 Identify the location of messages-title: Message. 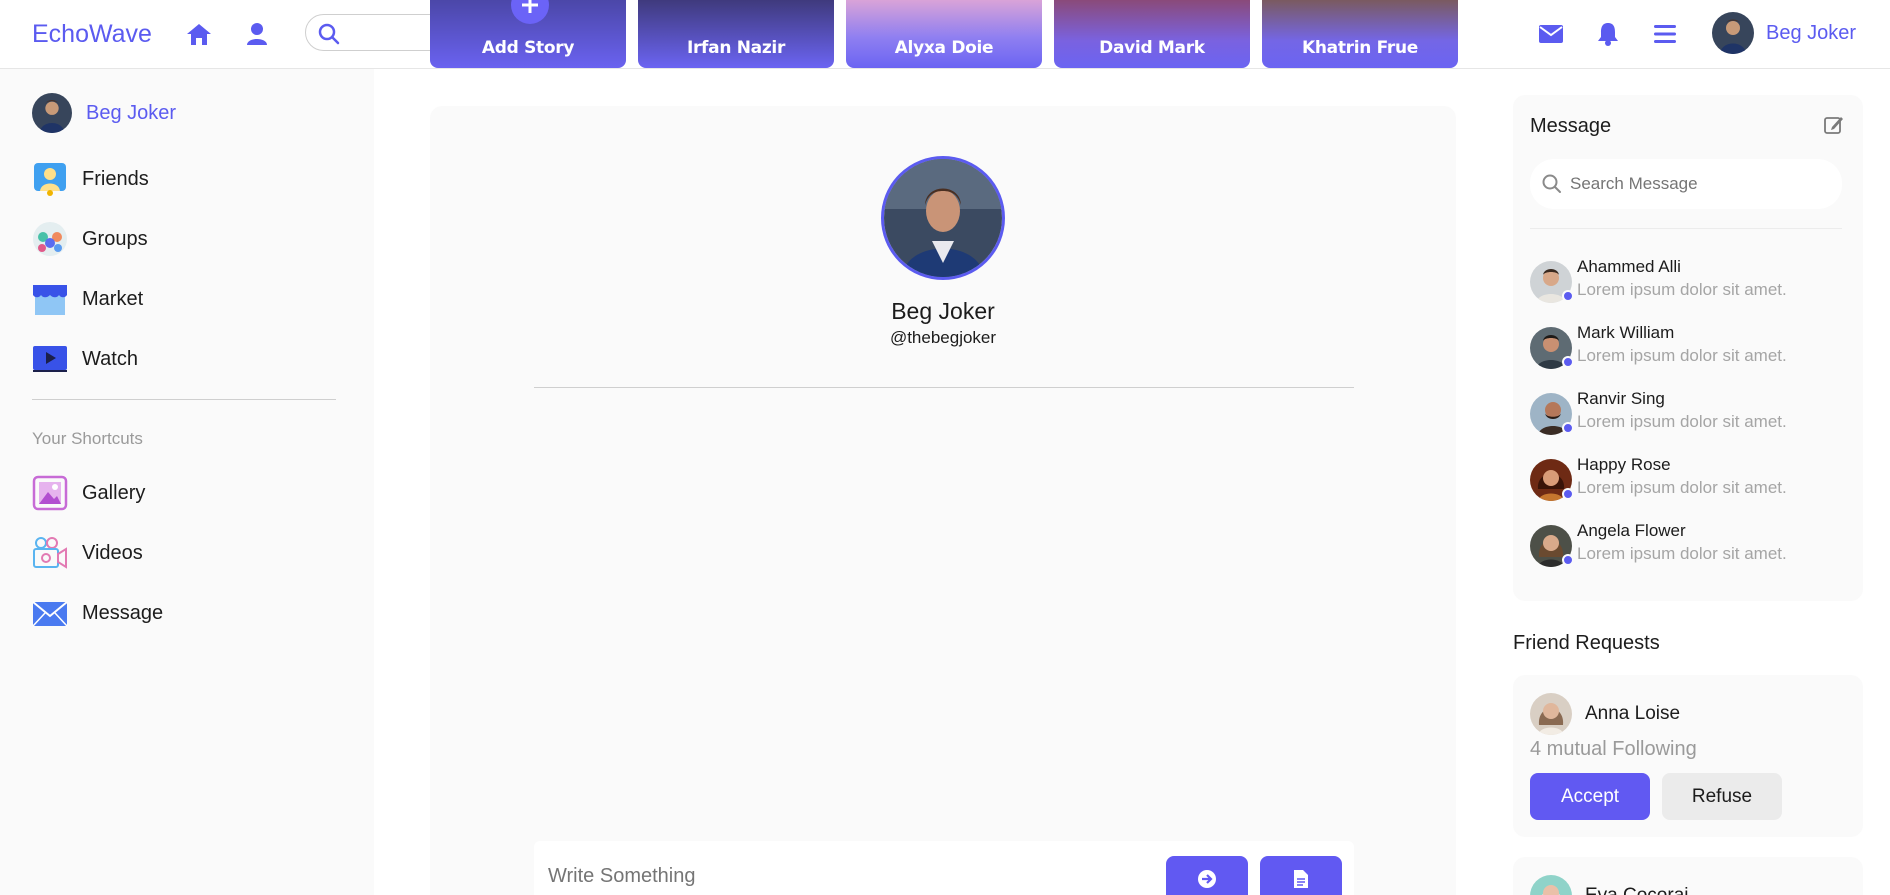
(1571, 126).